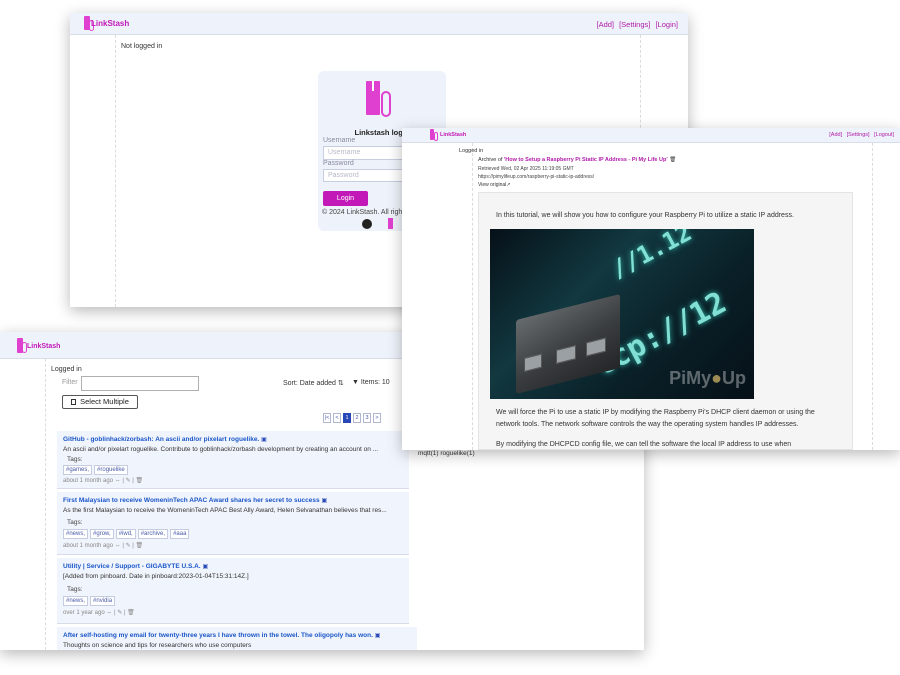  I want to click on filter-label: Filter, so click(70, 382).